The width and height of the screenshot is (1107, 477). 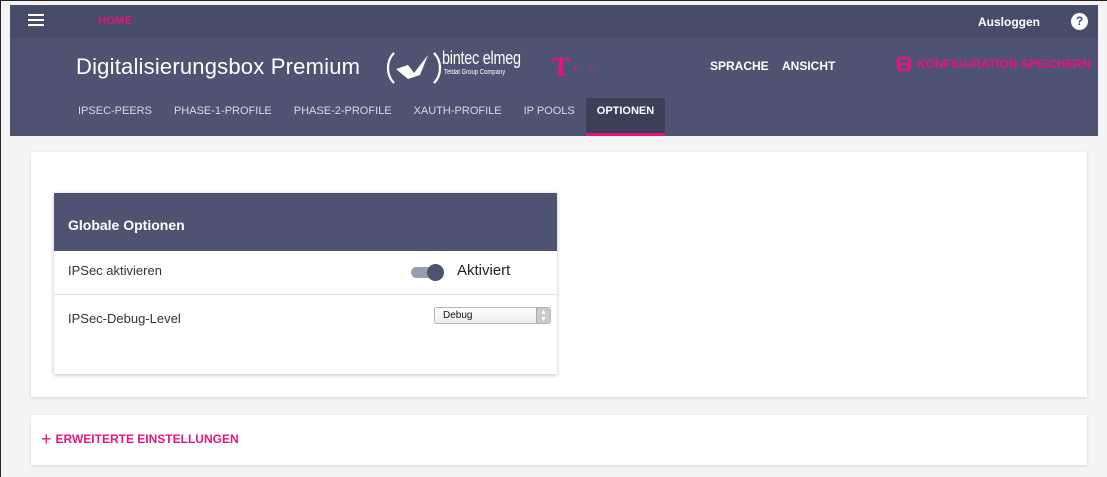 I want to click on hamburger-menu-icon, so click(x=36, y=20).